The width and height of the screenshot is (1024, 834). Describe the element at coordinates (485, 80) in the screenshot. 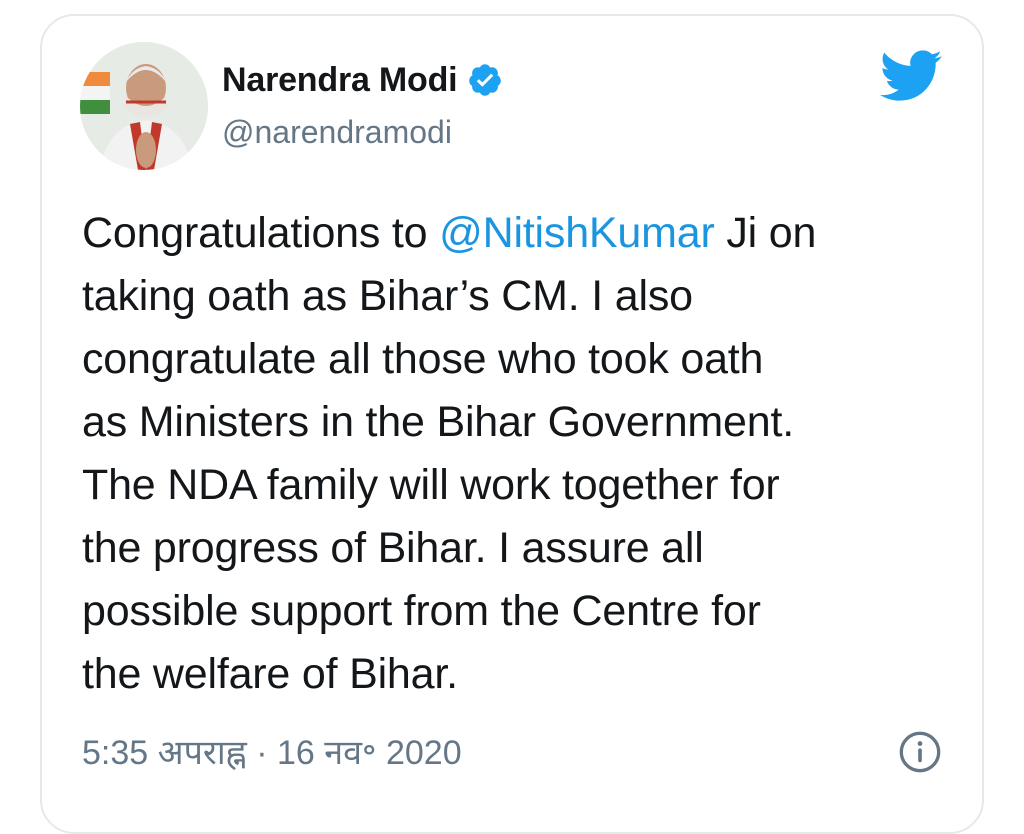

I see `verified-badge-icon` at that location.